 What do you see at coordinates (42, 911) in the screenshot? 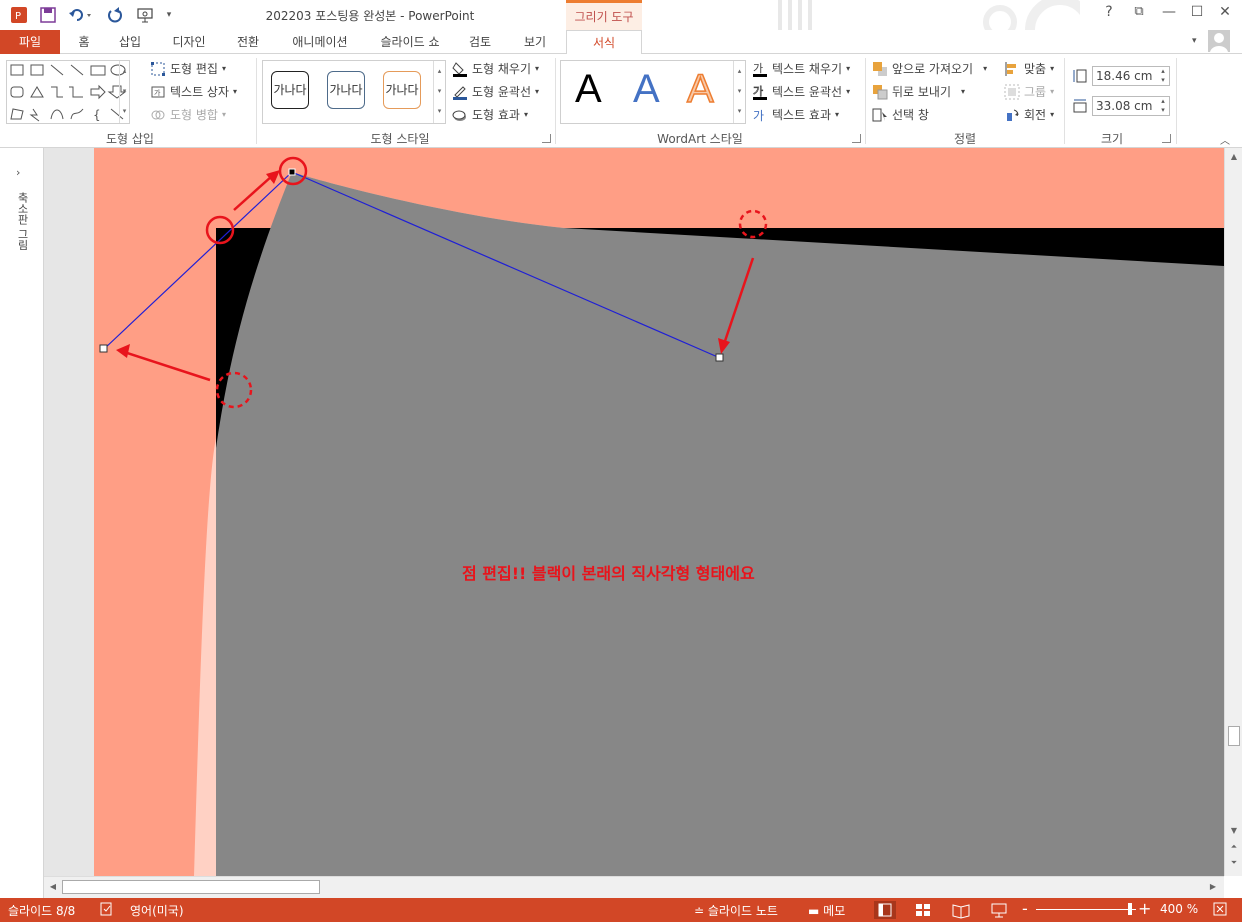
I see `slide-indicator: 슬라이드 8/8` at bounding box center [42, 911].